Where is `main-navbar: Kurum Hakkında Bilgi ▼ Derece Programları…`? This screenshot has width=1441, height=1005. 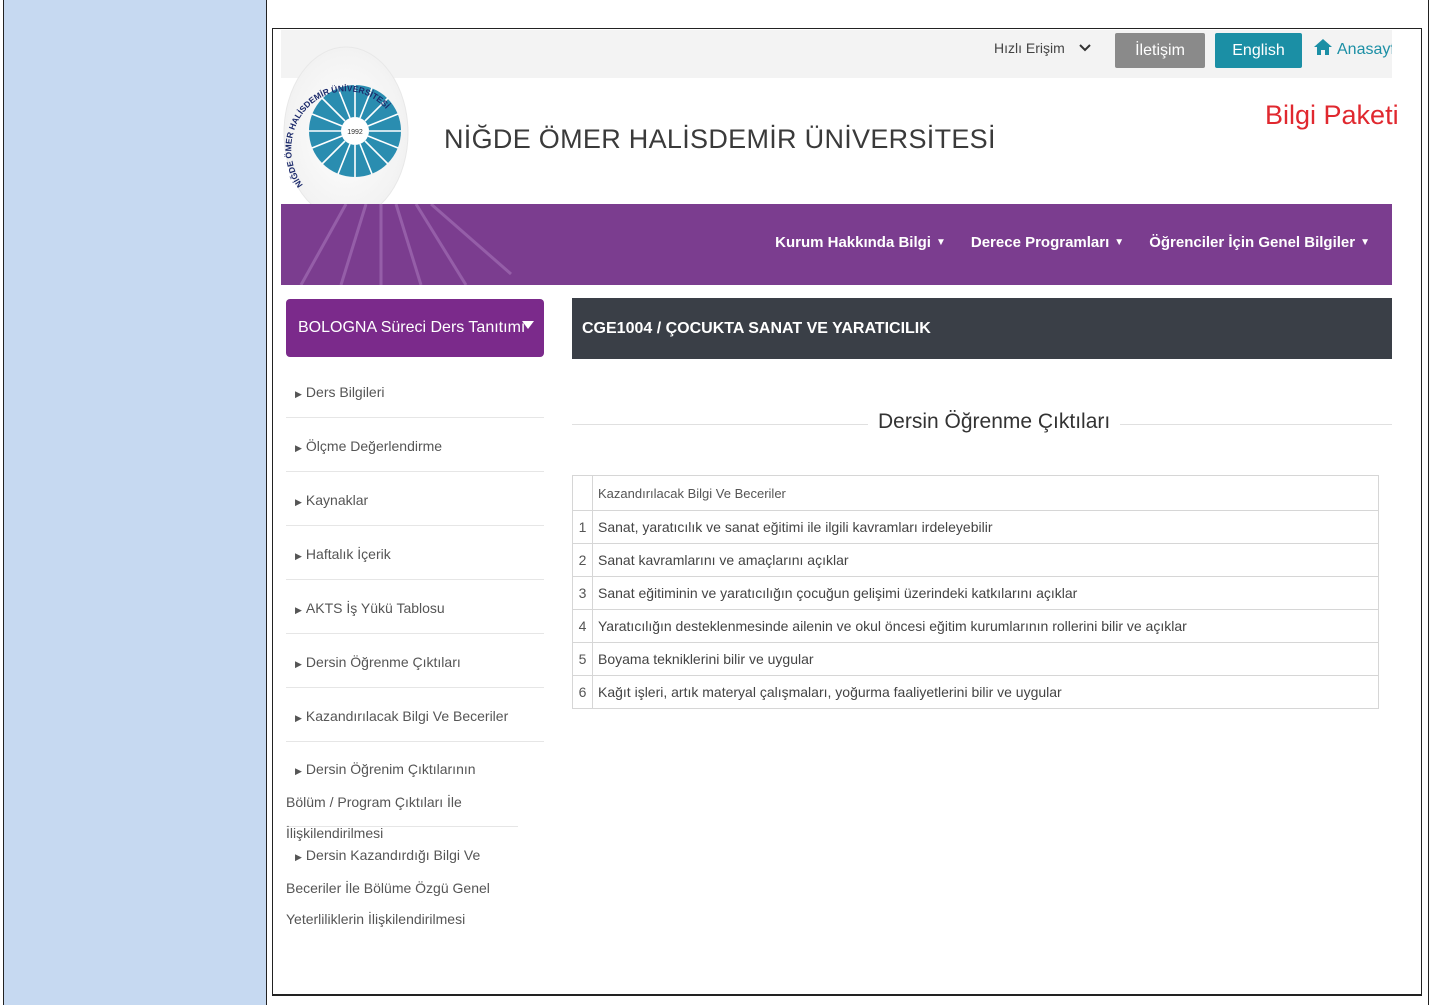
main-navbar: Kurum Hakkında Bilgi ▼ Derece Programları… is located at coordinates (836, 244).